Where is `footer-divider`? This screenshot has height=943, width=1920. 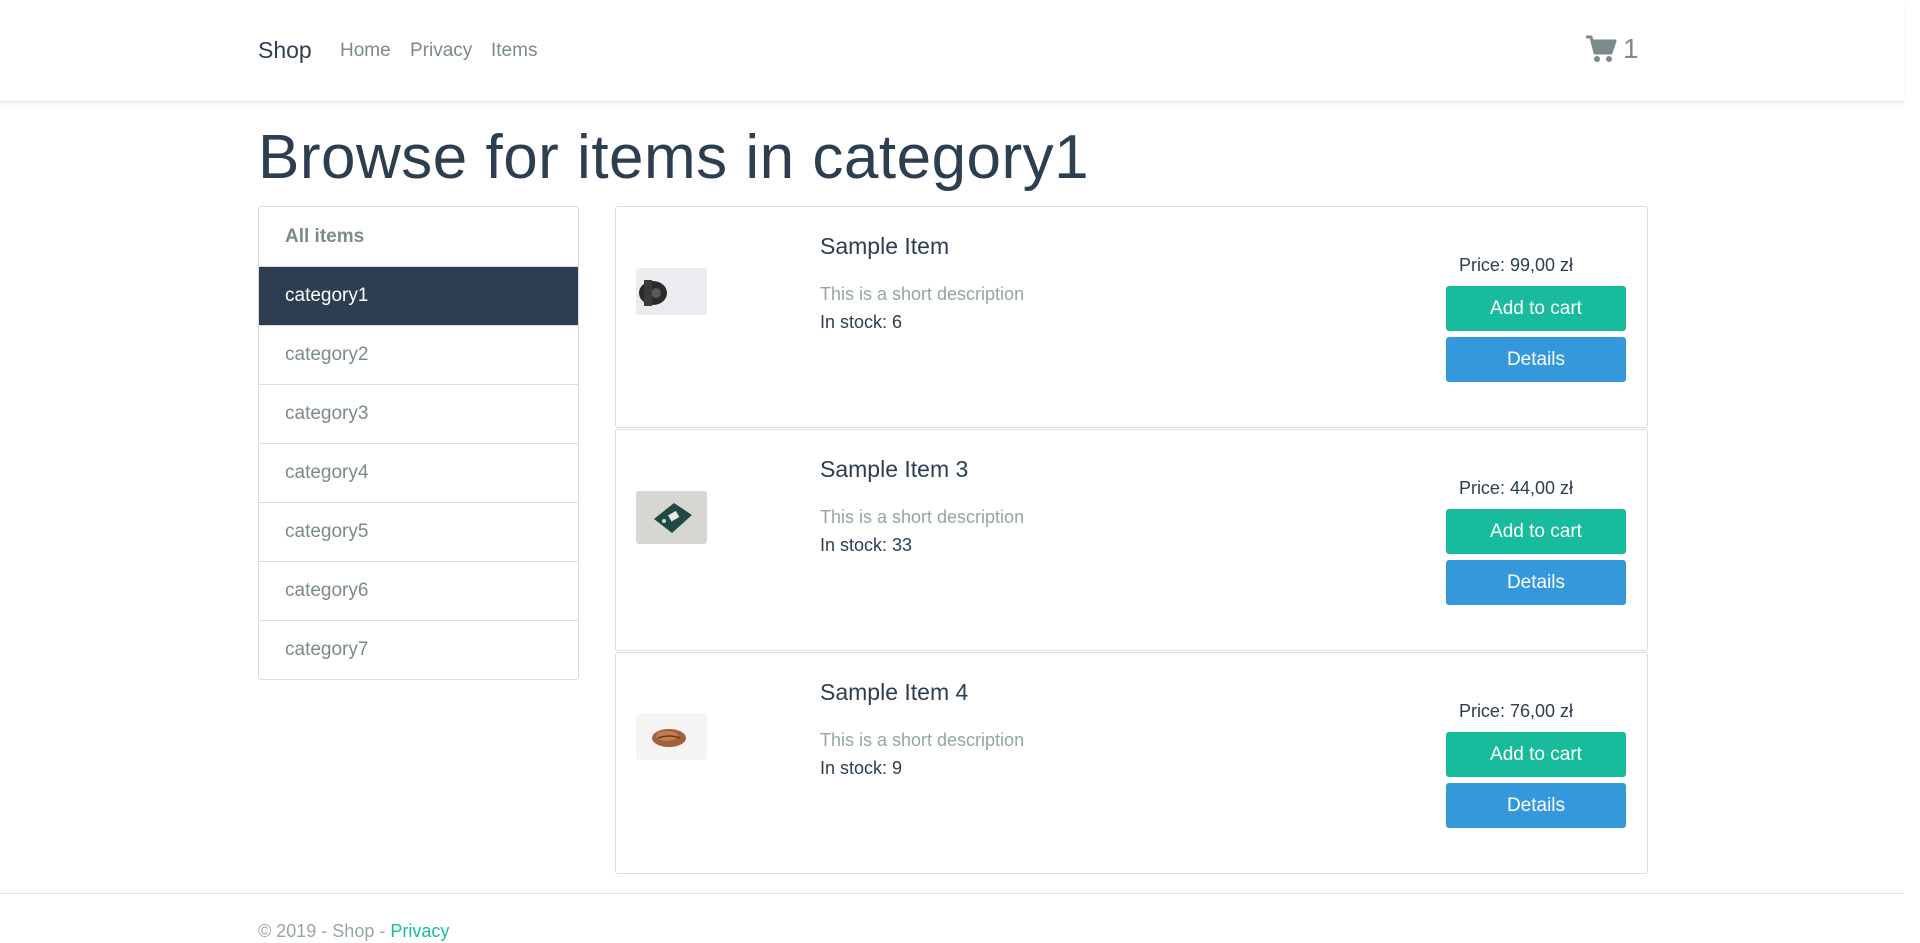
footer-divider is located at coordinates (952, 893).